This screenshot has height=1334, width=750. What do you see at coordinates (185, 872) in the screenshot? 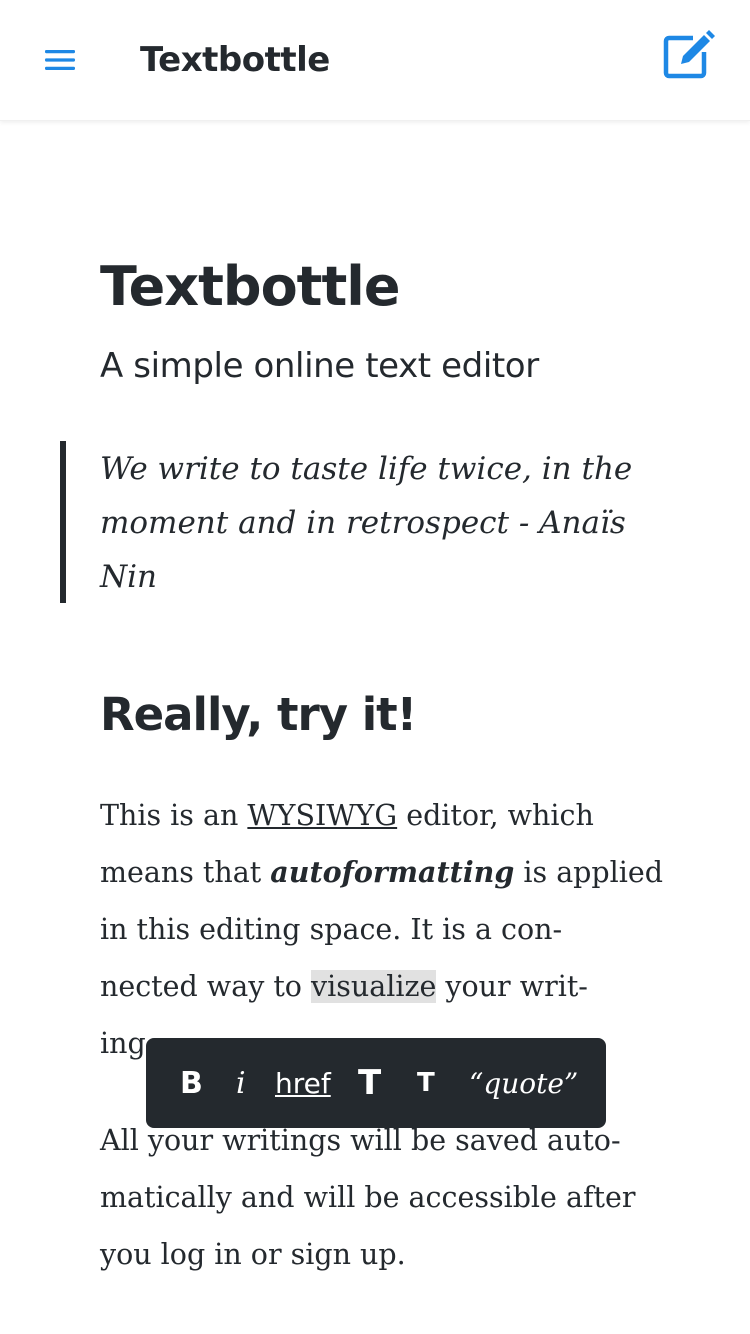
I see `text-run: means that` at bounding box center [185, 872].